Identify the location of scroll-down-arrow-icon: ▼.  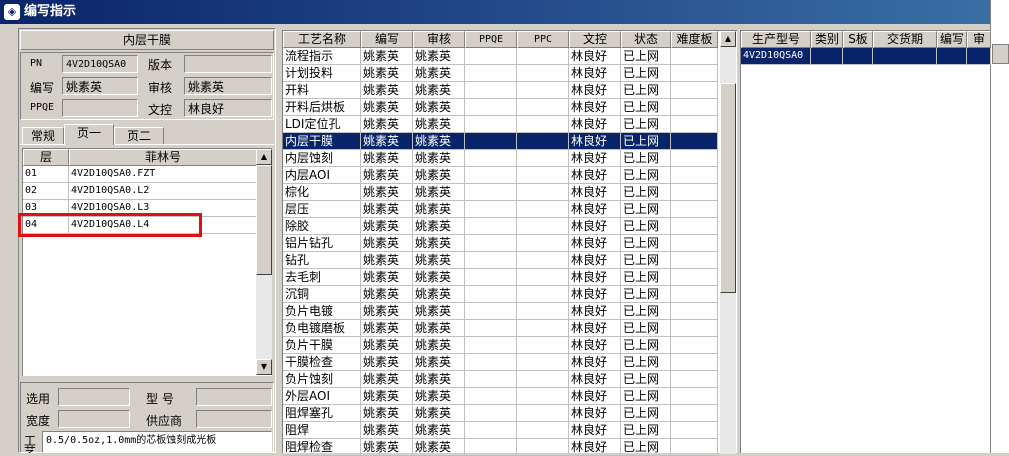
(264, 367).